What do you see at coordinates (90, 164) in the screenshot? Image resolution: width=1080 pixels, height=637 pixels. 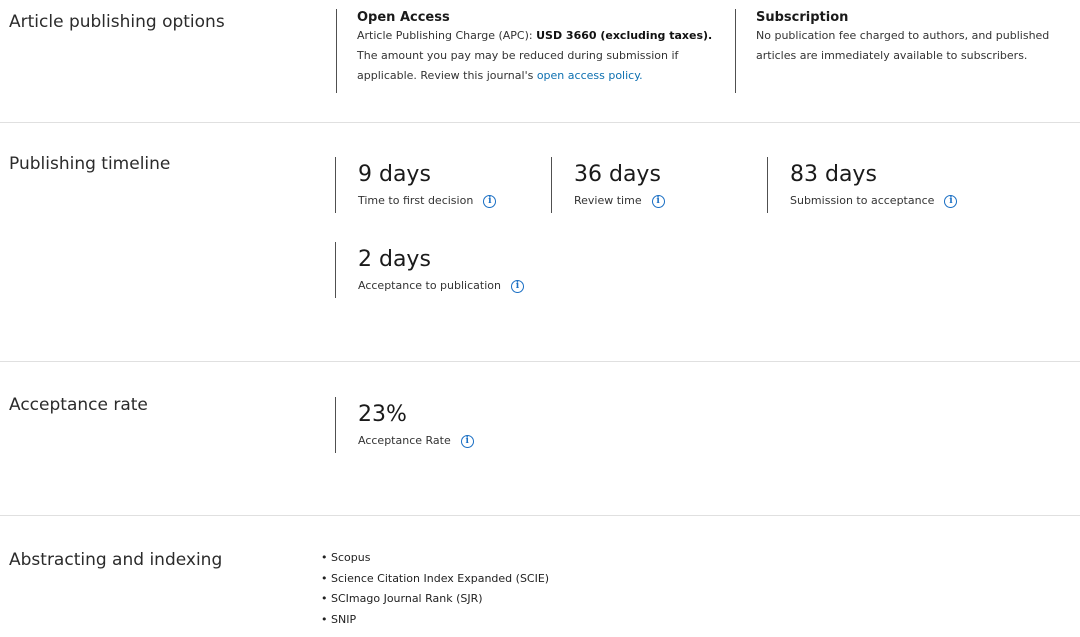 I see `section-title-timeline: Publishing timeline` at bounding box center [90, 164].